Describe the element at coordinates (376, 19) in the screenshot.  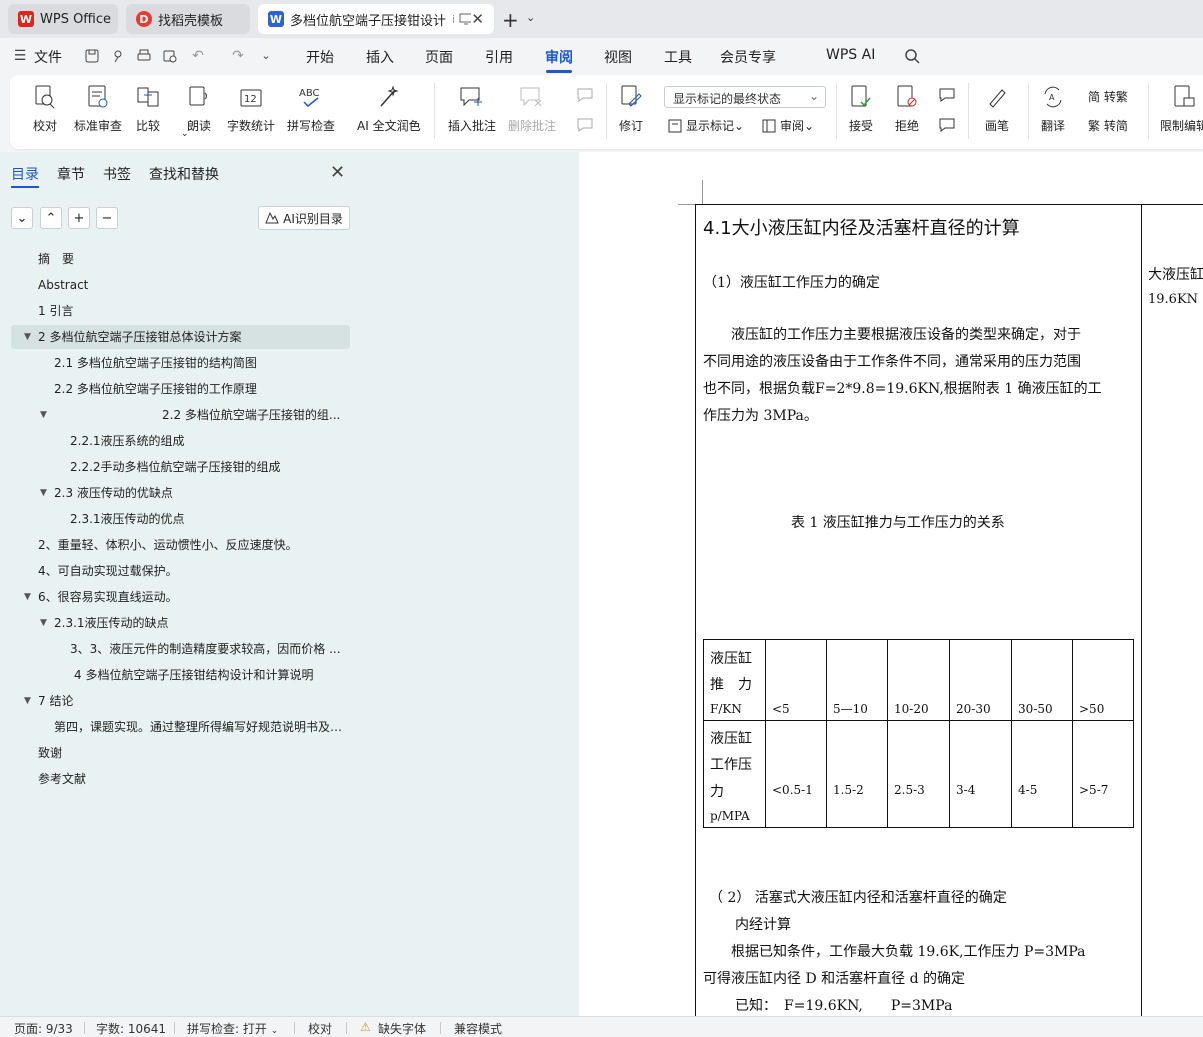
I see `tab-document: W 多档位航空端子压接钳设计 i ✕` at that location.